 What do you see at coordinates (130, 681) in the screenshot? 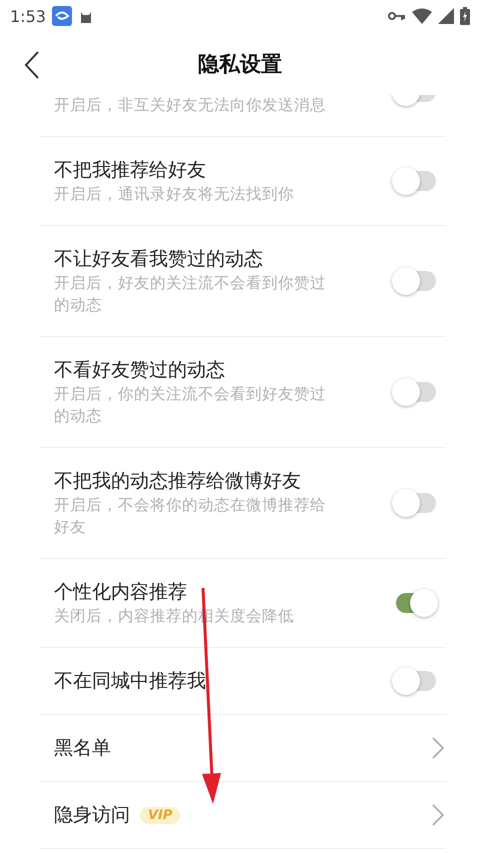
I see `setting-title: 不在同城中推荐我` at bounding box center [130, 681].